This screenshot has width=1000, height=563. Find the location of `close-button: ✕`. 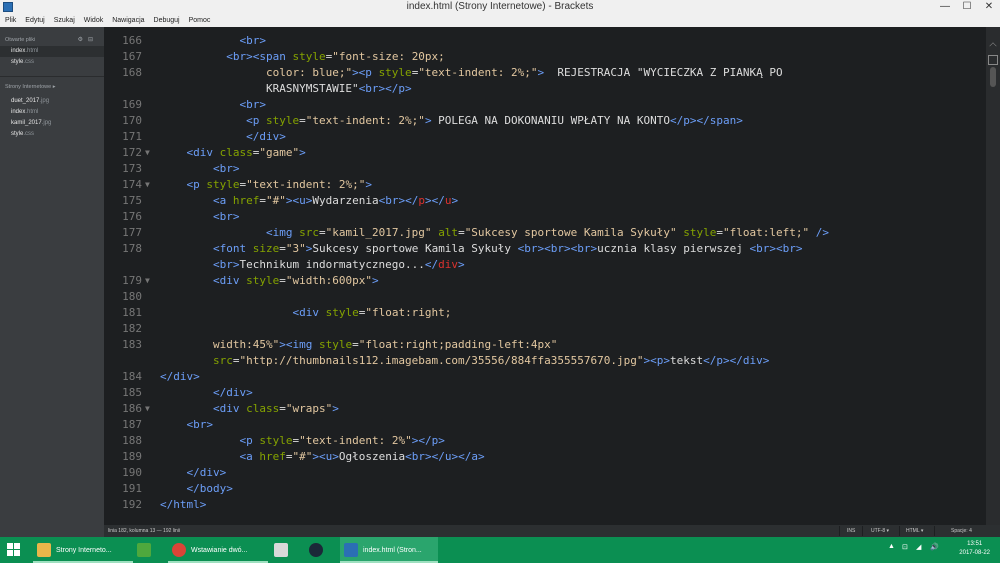

close-button: ✕ is located at coordinates (989, 7).